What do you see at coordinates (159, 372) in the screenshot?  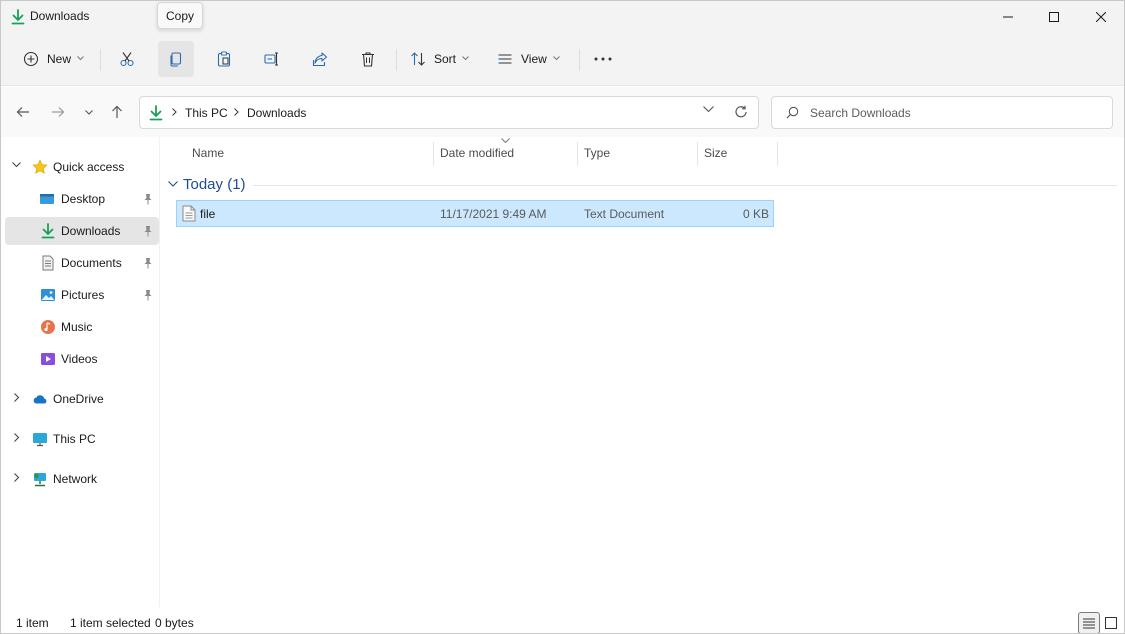 I see `pane-divider` at bounding box center [159, 372].